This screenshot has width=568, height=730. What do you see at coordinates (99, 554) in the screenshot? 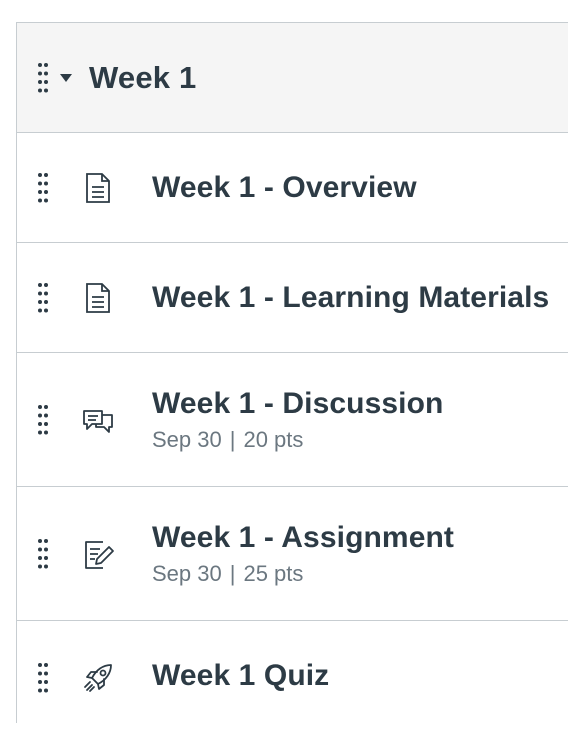
I see `assignment-icon` at bounding box center [99, 554].